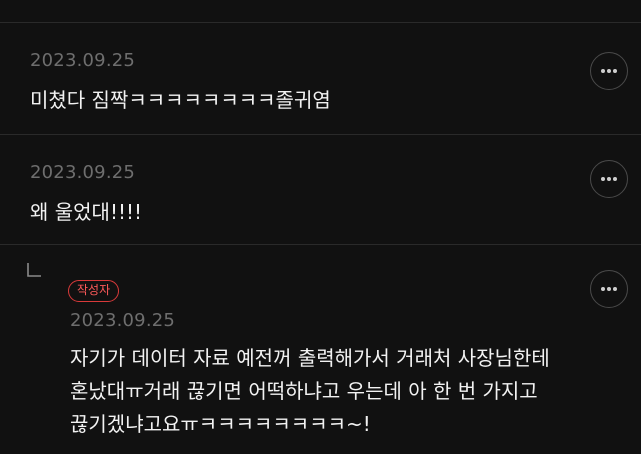  Describe the element at coordinates (34, 270) in the screenshot. I see `reply-arrow-icon` at that location.